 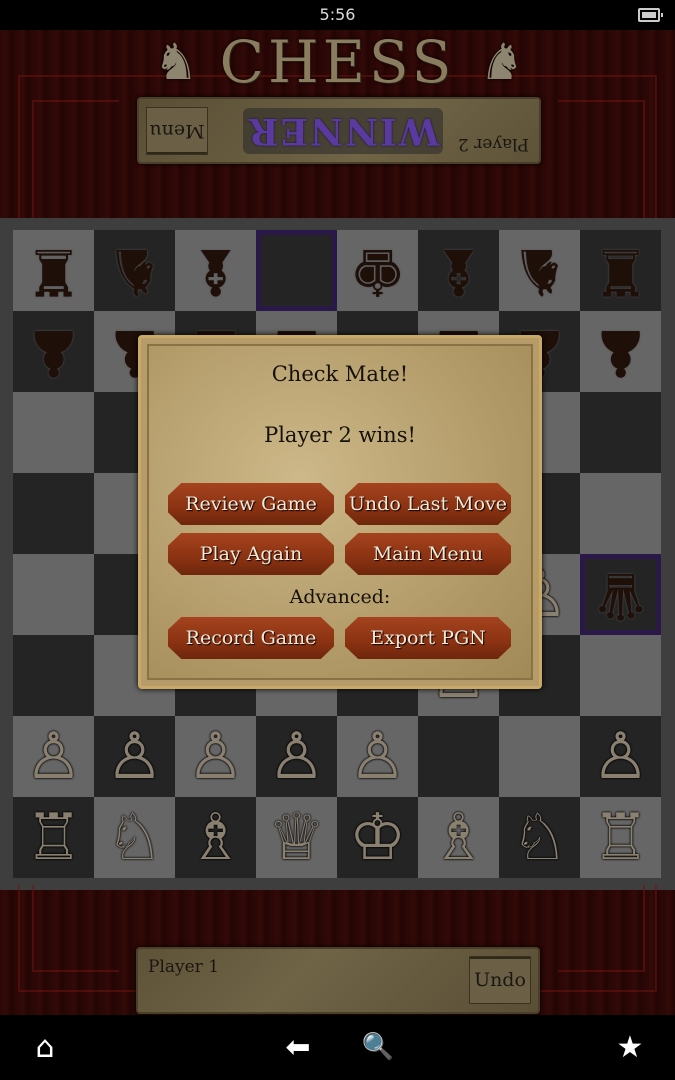 I want to click on battery-icon, so click(x=650, y=15).